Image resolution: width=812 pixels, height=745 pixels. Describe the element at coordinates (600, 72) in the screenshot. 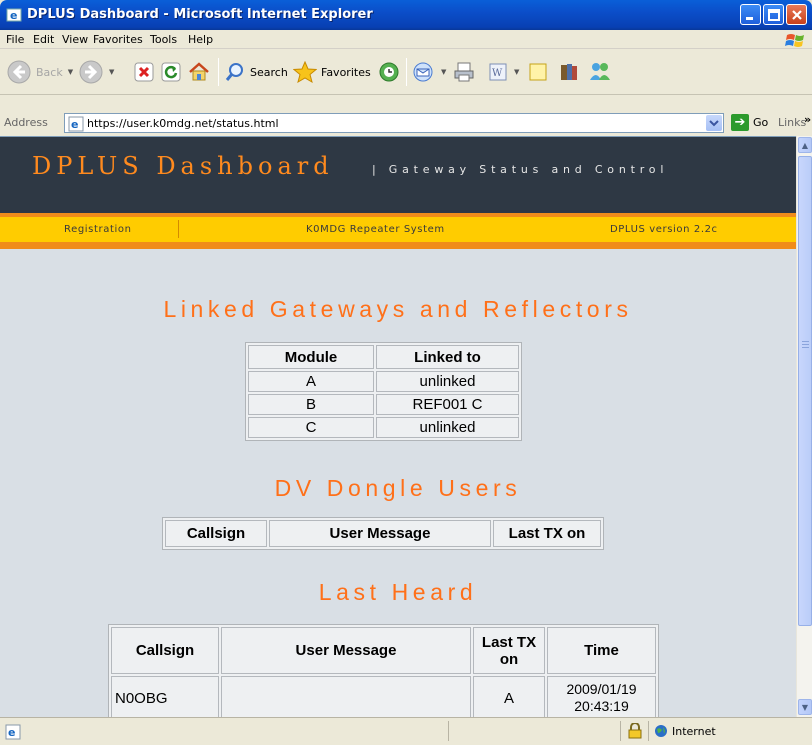

I see `messenger-button` at that location.